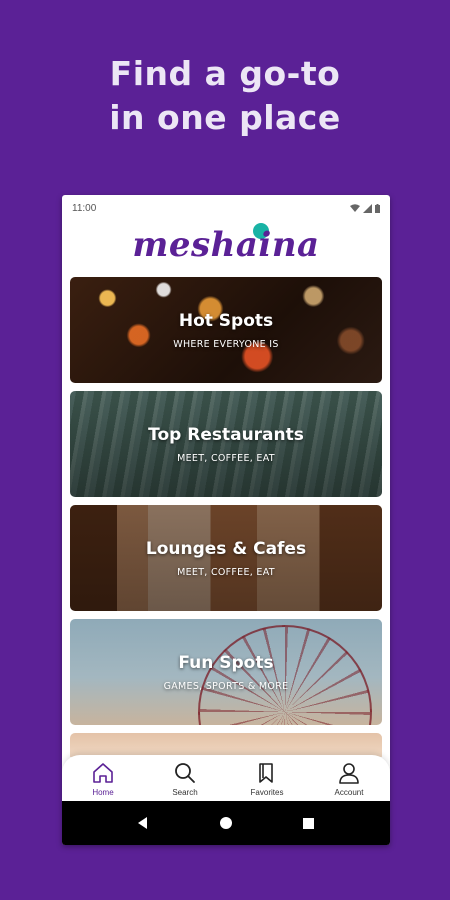  Describe the element at coordinates (355, 207) in the screenshot. I see `wifi-icon` at that location.